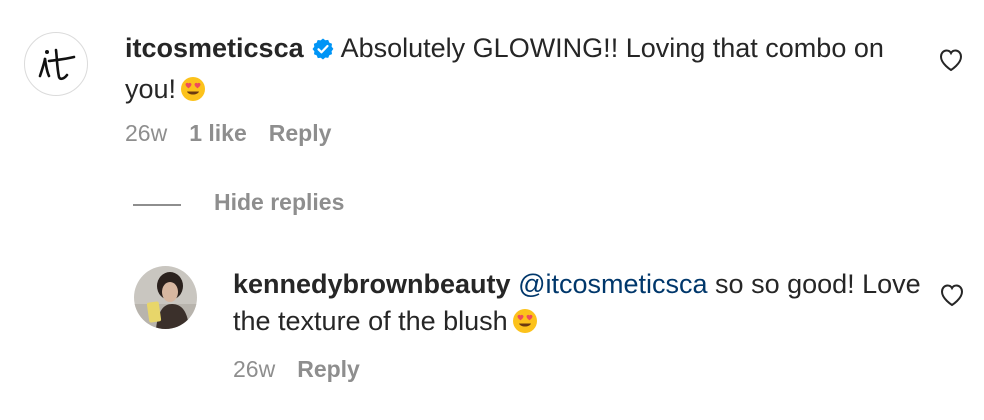  What do you see at coordinates (218, 133) in the screenshot?
I see `likes-count: 1 like` at bounding box center [218, 133].